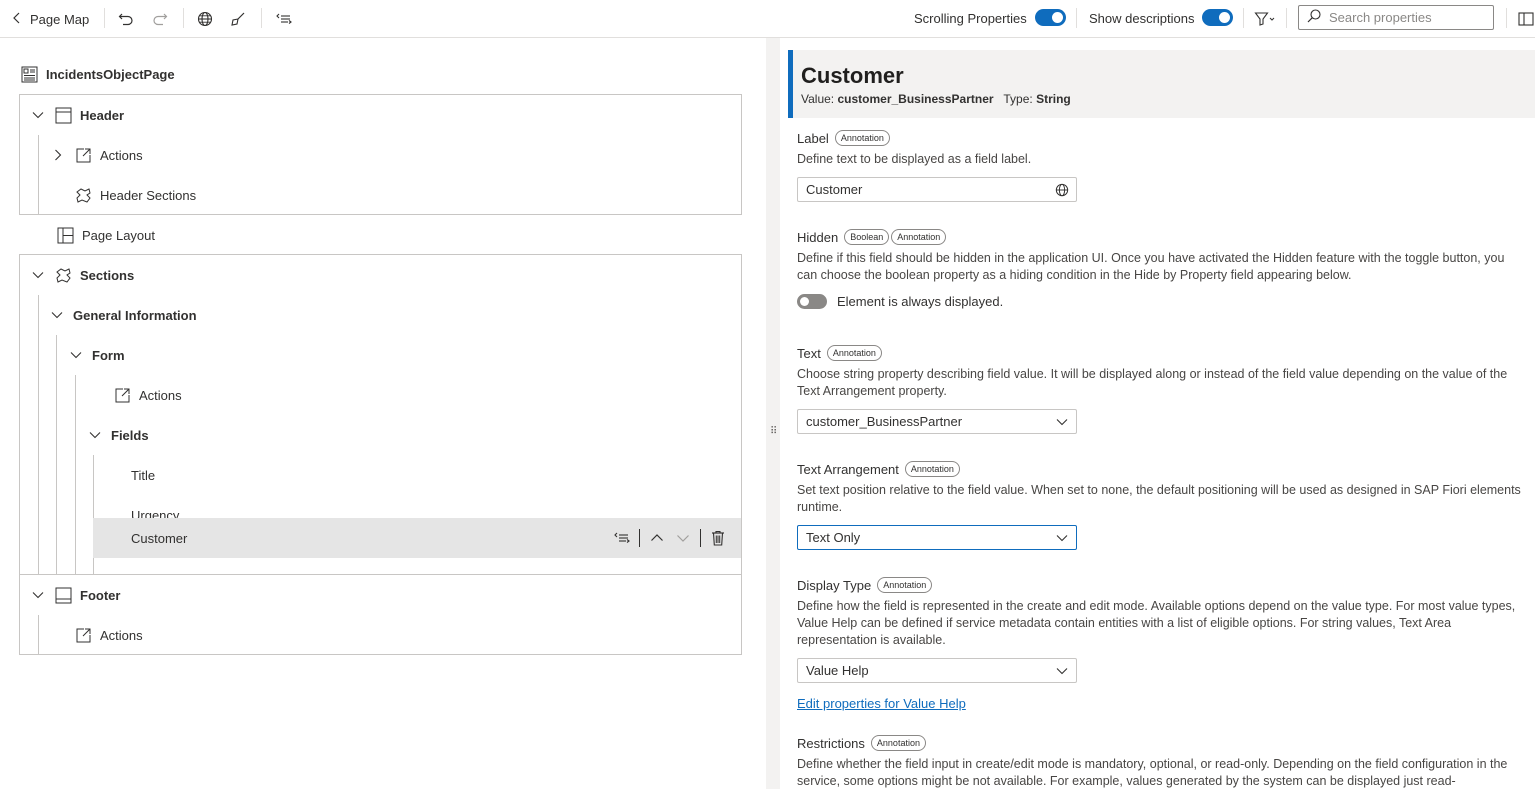  Describe the element at coordinates (238, 19) in the screenshot. I see `clean-brush-icon` at that location.